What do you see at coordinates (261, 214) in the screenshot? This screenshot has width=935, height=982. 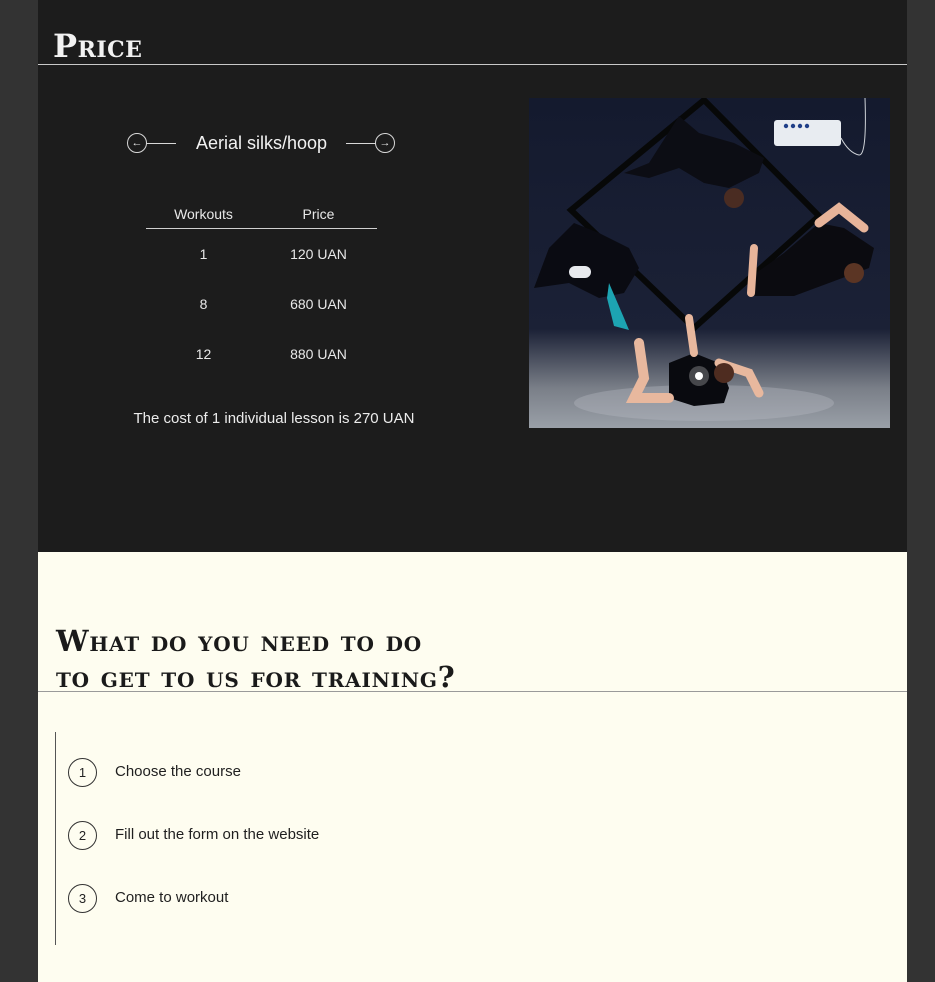 I see `table-header: Workouts Price` at bounding box center [261, 214].